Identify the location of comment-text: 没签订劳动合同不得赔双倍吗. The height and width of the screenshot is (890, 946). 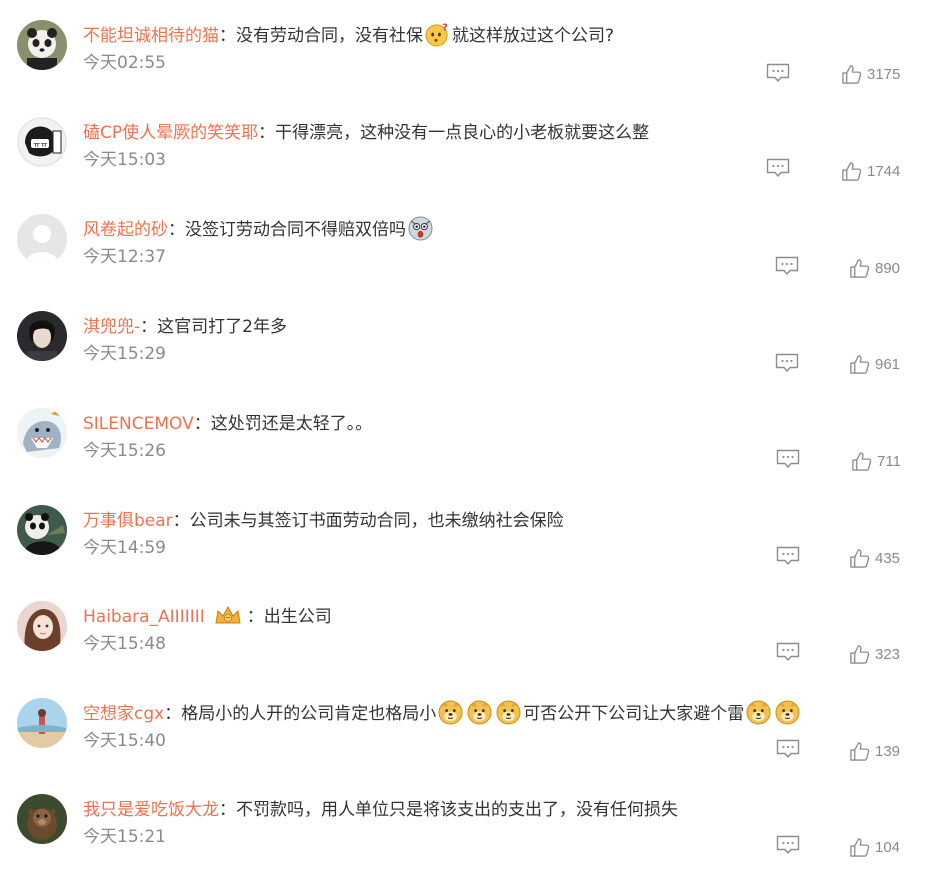
(295, 230).